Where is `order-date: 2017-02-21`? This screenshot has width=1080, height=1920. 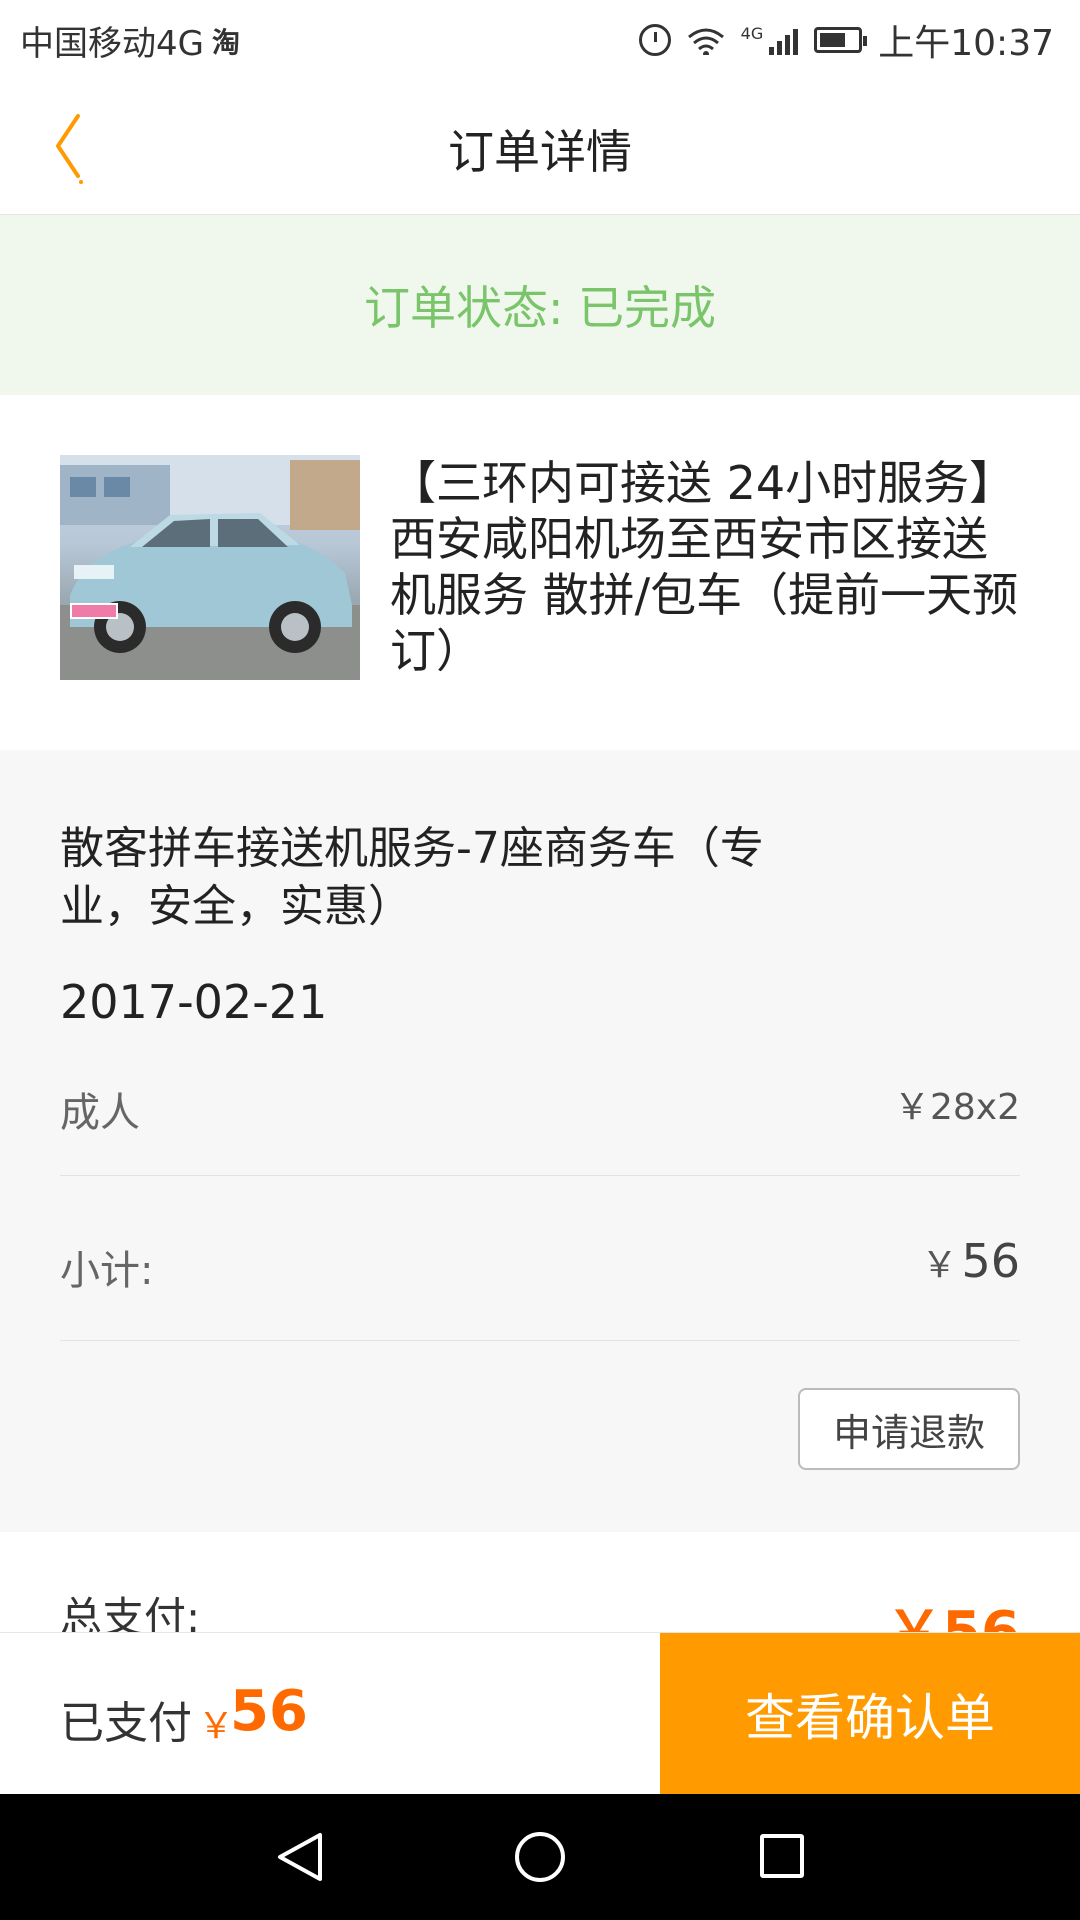 order-date: 2017-02-21 is located at coordinates (194, 1002).